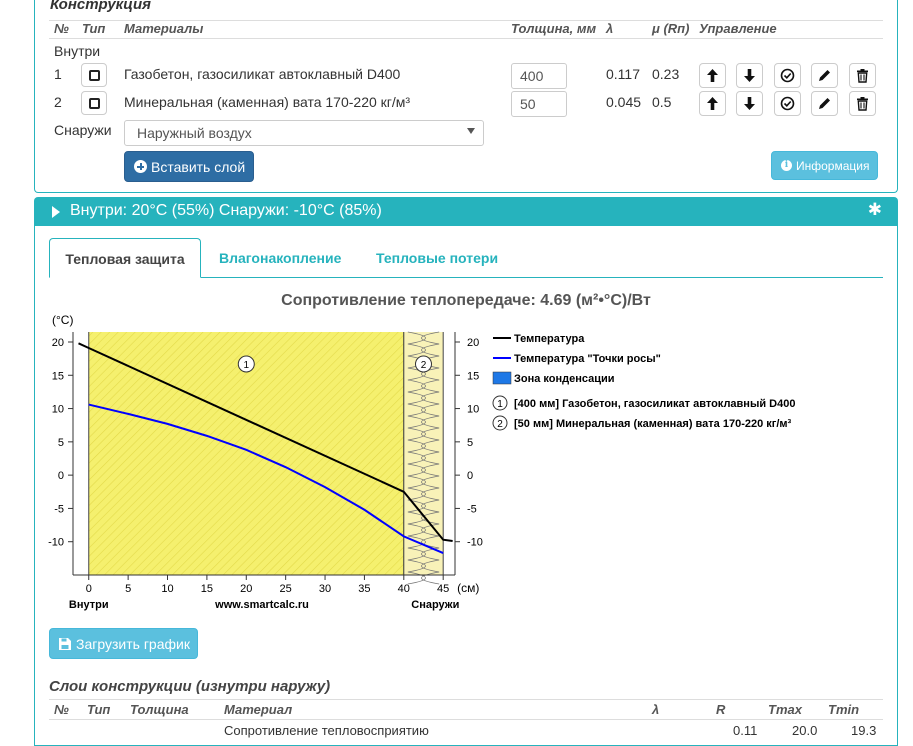 This screenshot has width=913, height=746. What do you see at coordinates (656, 709) in the screenshot?
I see `lt-lambda-header: λ` at bounding box center [656, 709].